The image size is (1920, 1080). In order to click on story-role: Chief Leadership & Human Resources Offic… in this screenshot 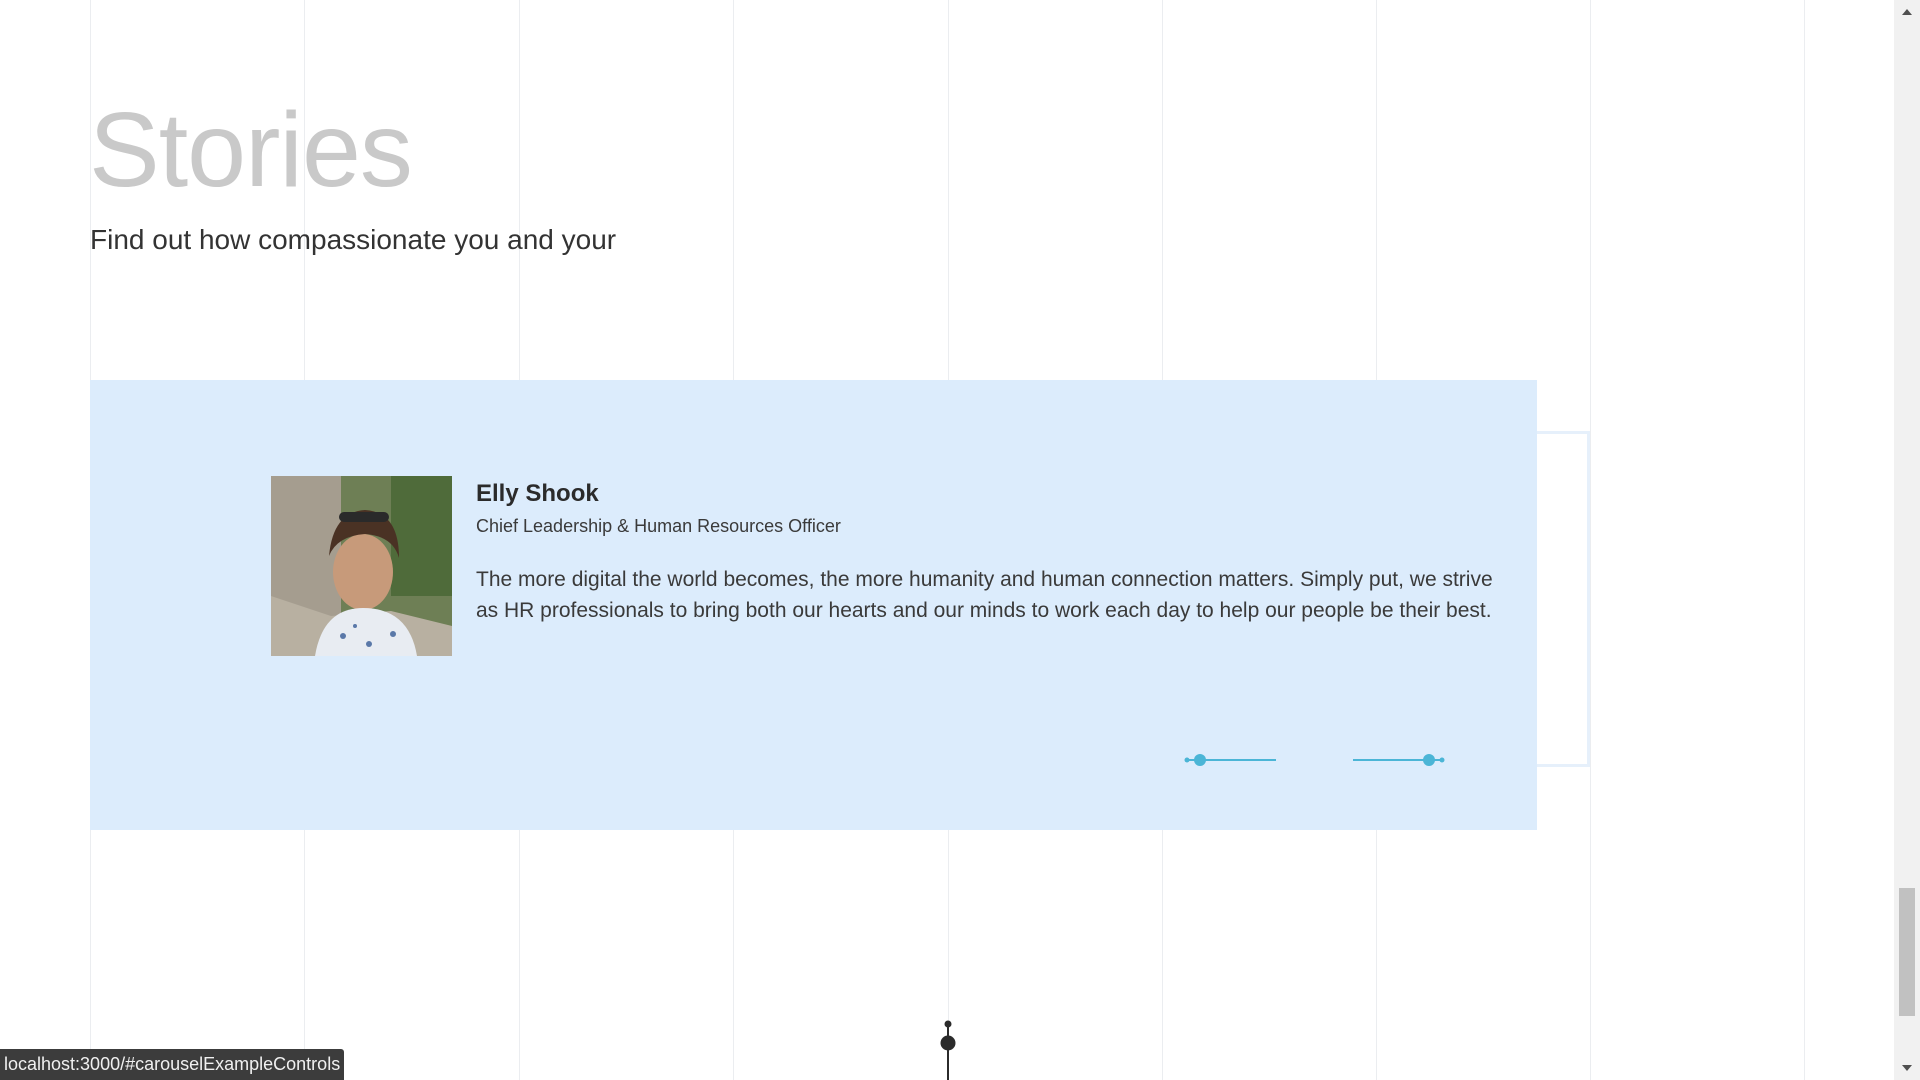, I will do `click(658, 526)`.